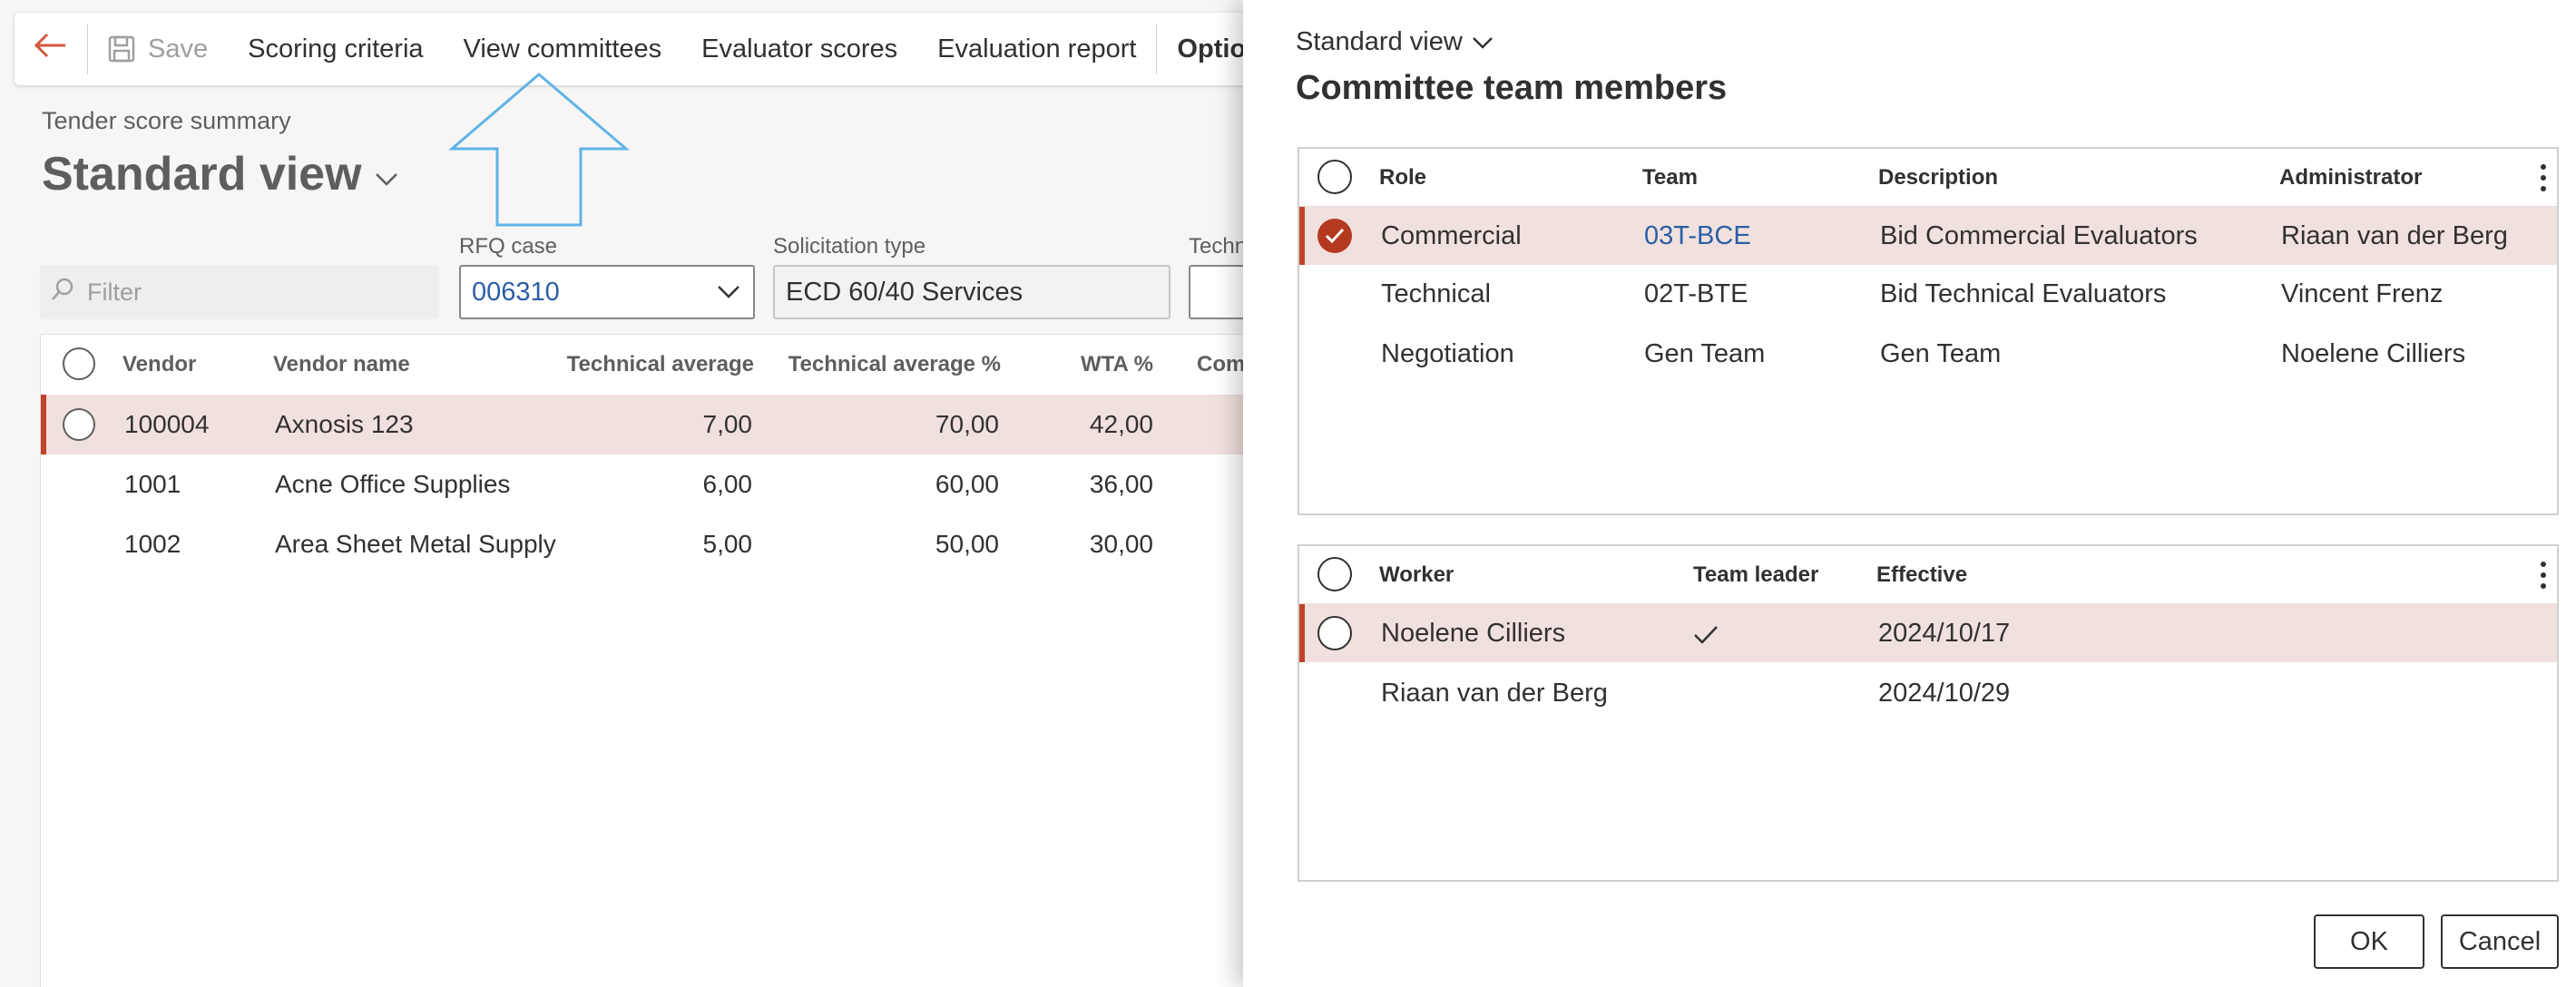 The height and width of the screenshot is (987, 2576). What do you see at coordinates (1755, 575) in the screenshot?
I see `column-header-team-leader: Team leader` at bounding box center [1755, 575].